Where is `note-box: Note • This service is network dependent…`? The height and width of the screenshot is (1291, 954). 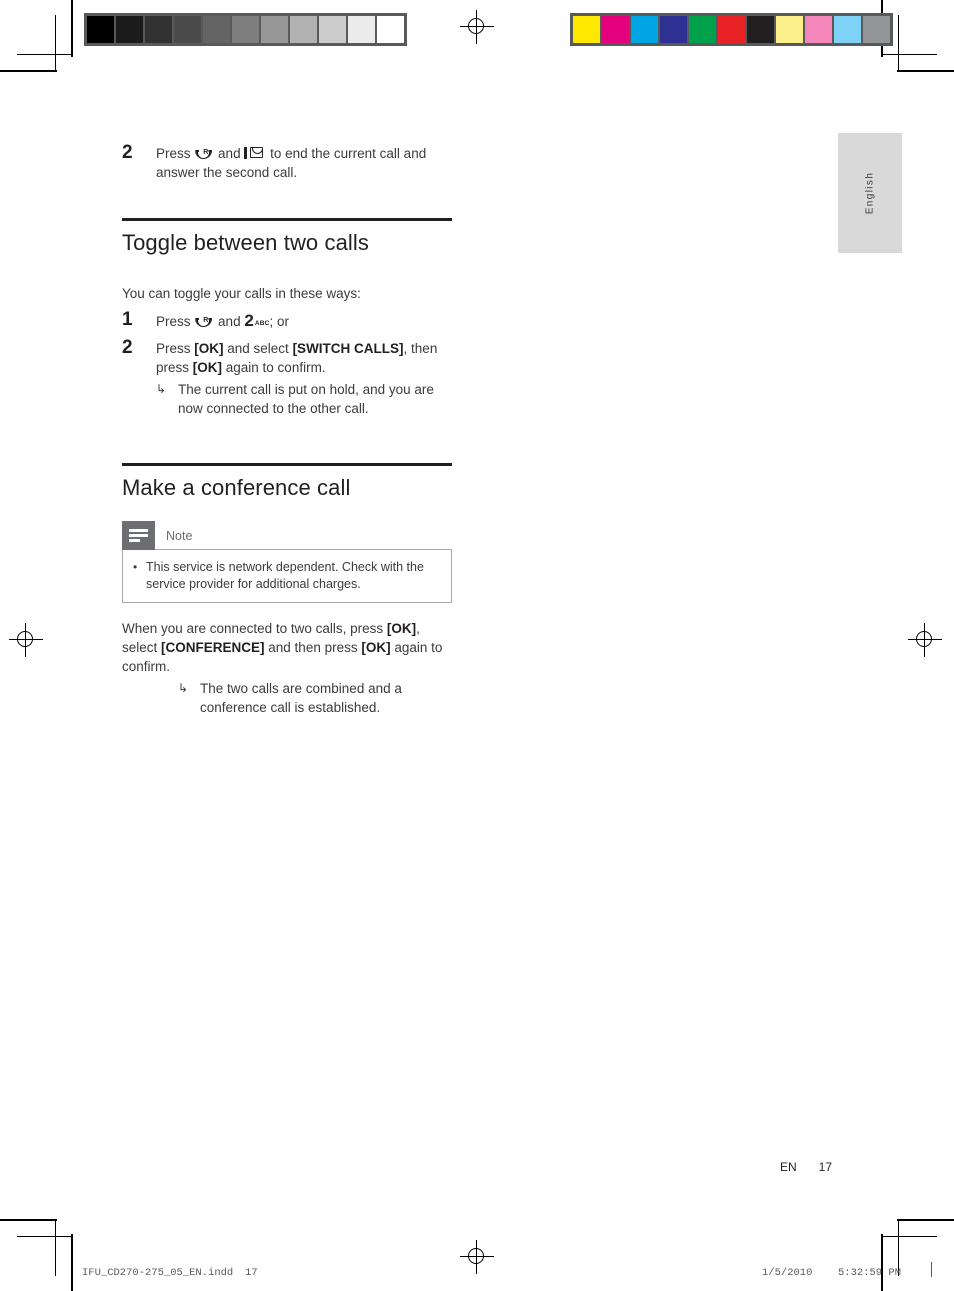
note-box: Note • This service is network dependent… is located at coordinates (287, 562).